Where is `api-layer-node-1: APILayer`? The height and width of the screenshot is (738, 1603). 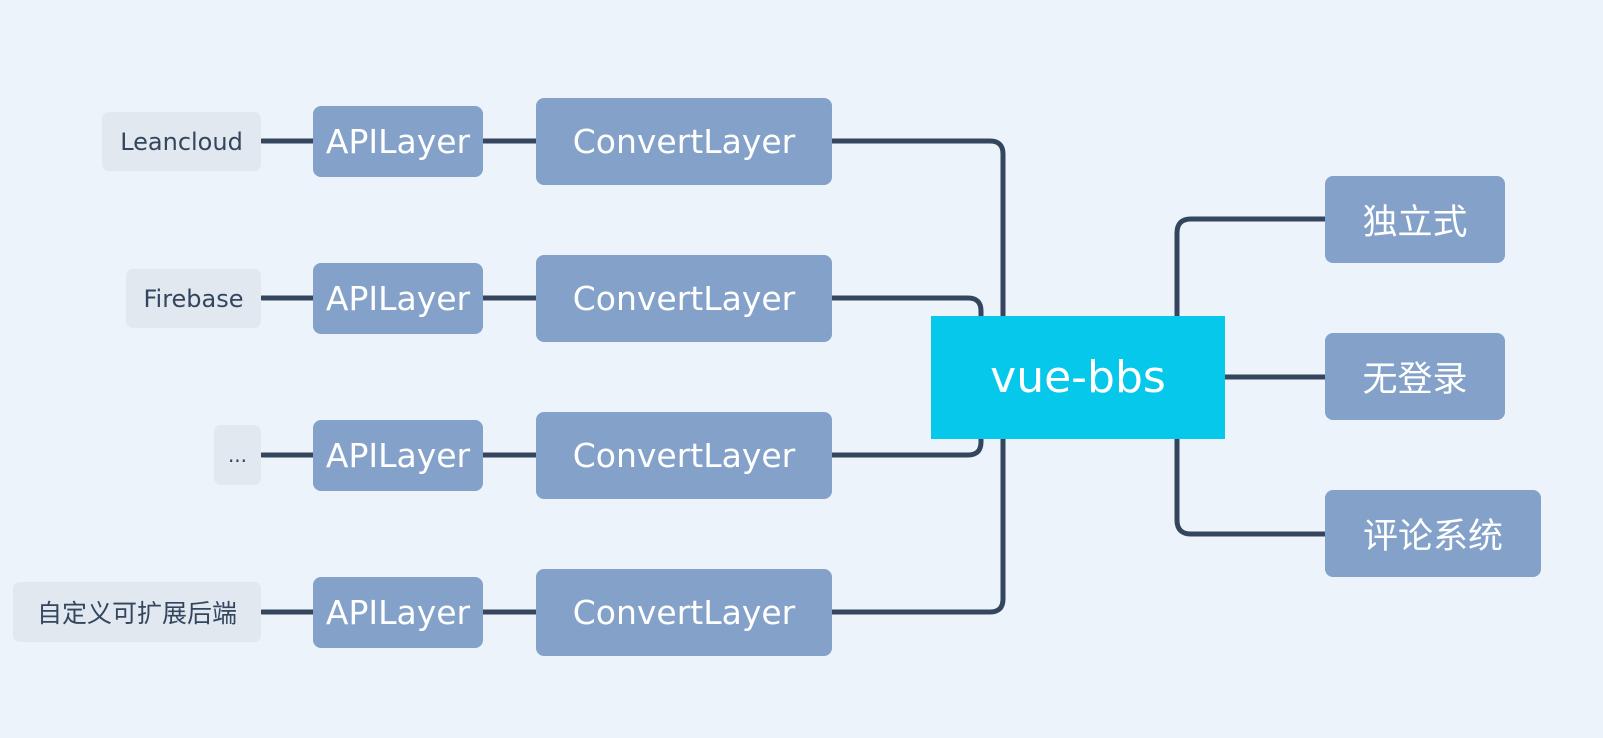
api-layer-node-1: APILayer is located at coordinates (398, 141).